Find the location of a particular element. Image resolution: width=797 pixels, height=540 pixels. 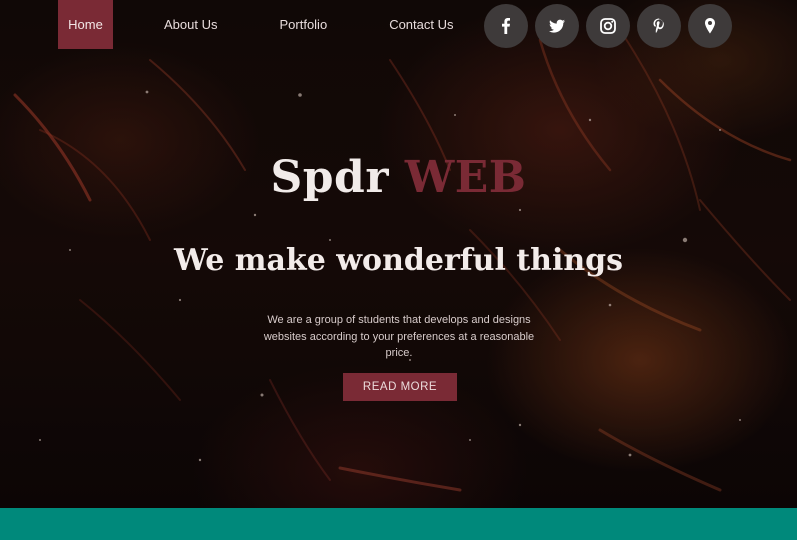

twitter-button is located at coordinates (557, 26).